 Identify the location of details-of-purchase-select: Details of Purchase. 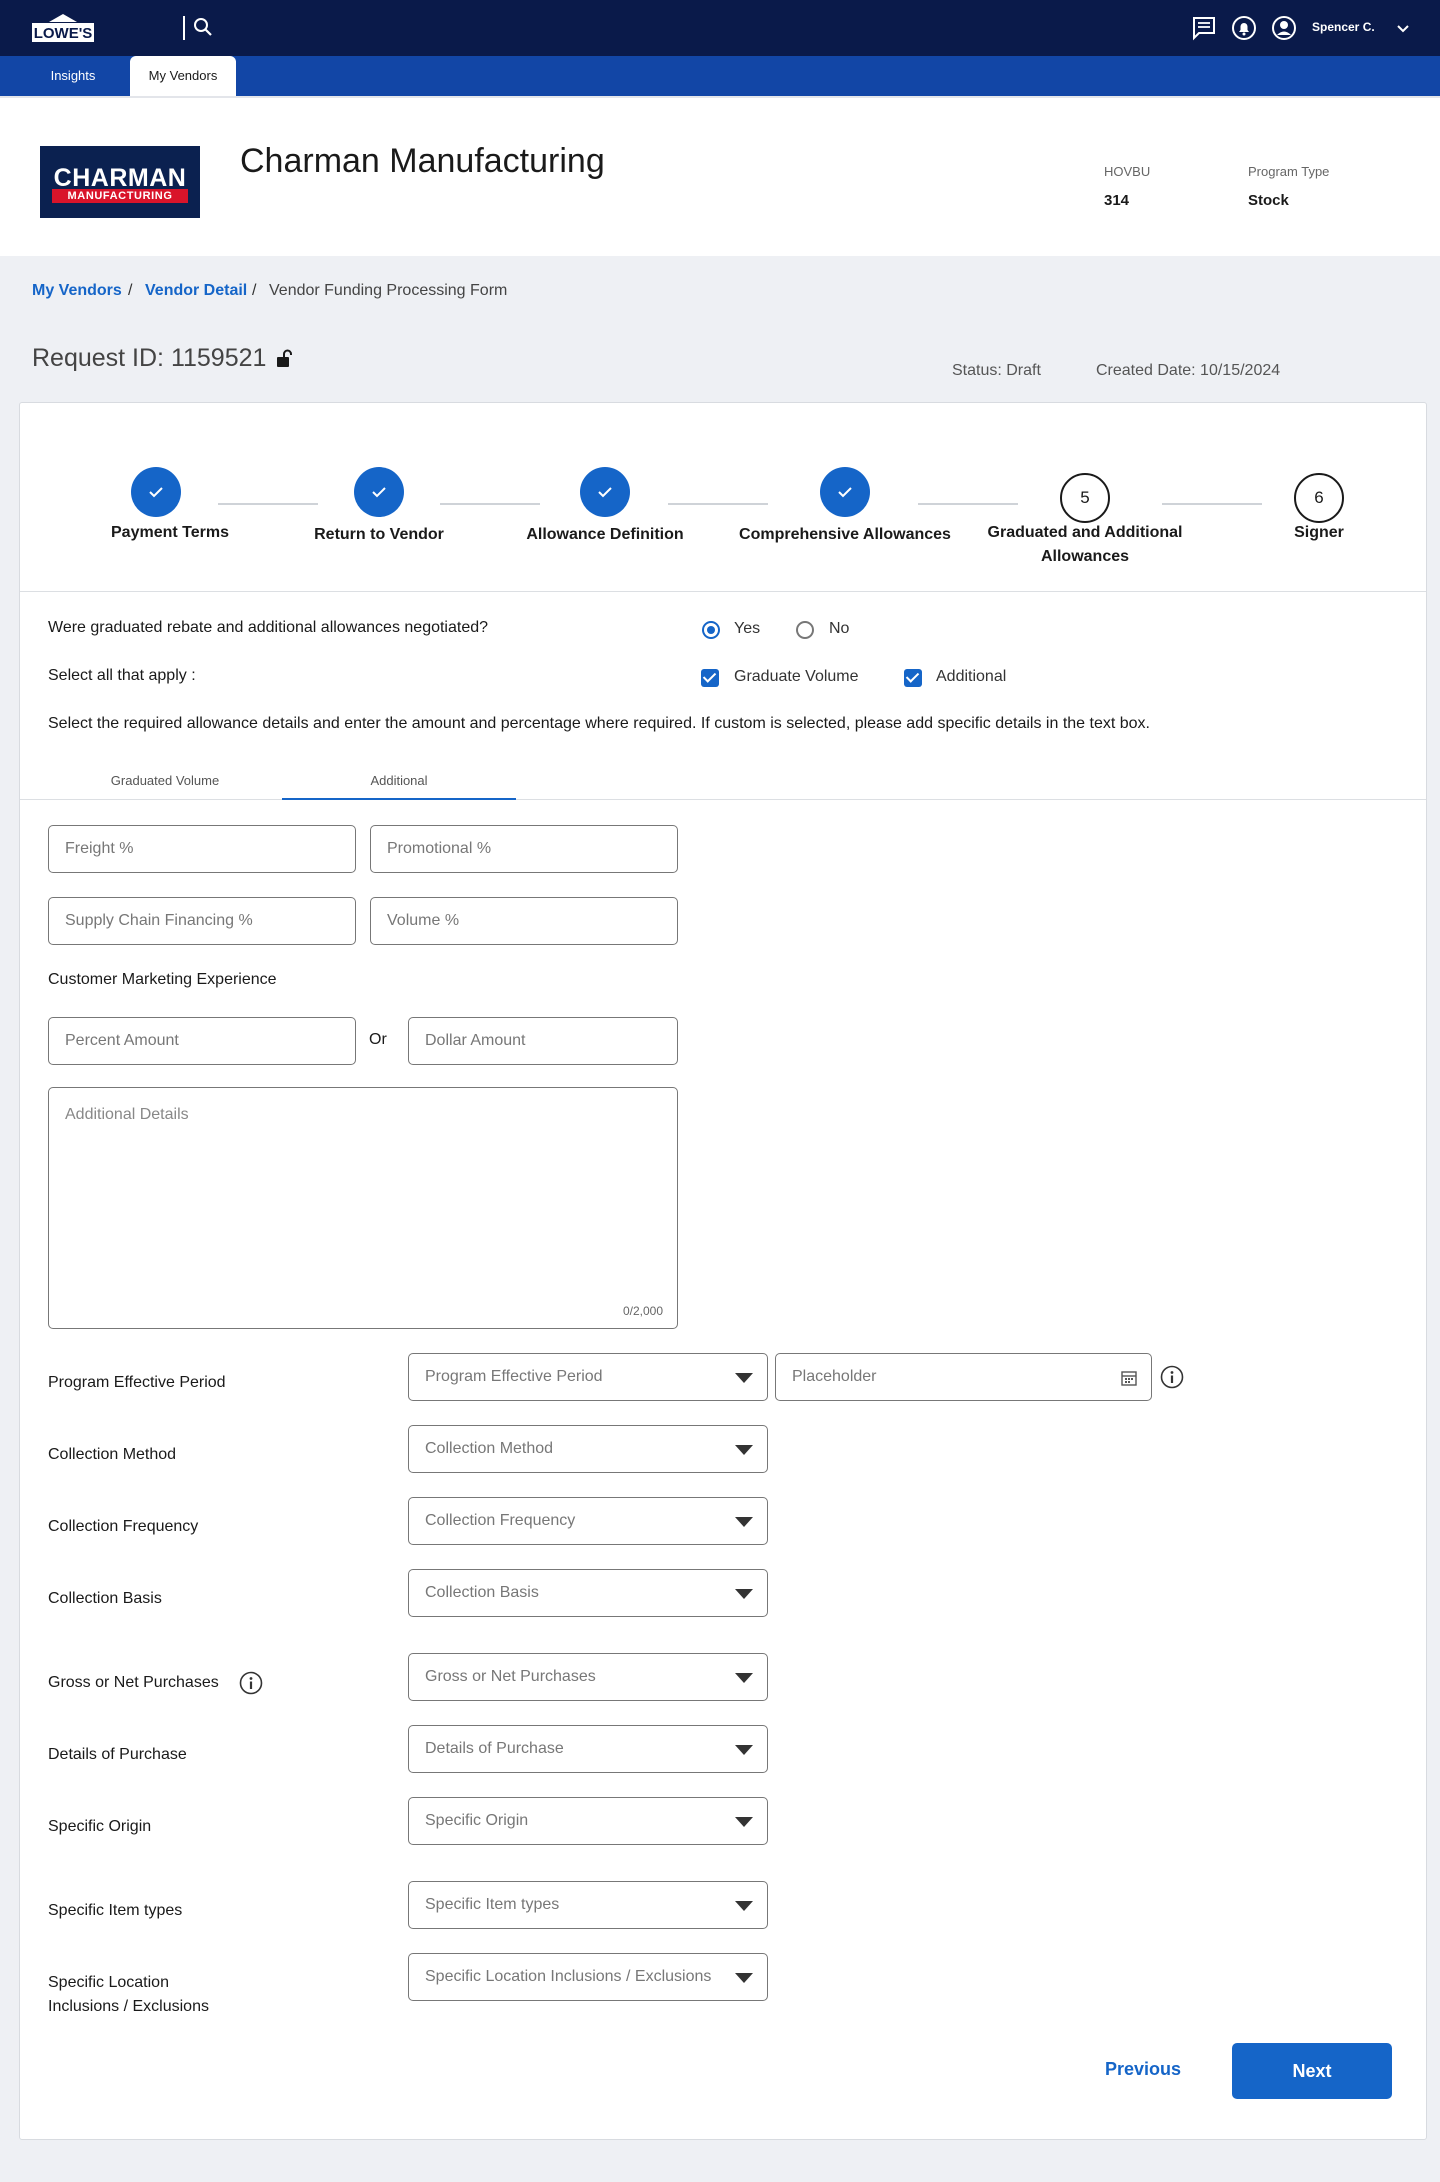
(588, 1749).